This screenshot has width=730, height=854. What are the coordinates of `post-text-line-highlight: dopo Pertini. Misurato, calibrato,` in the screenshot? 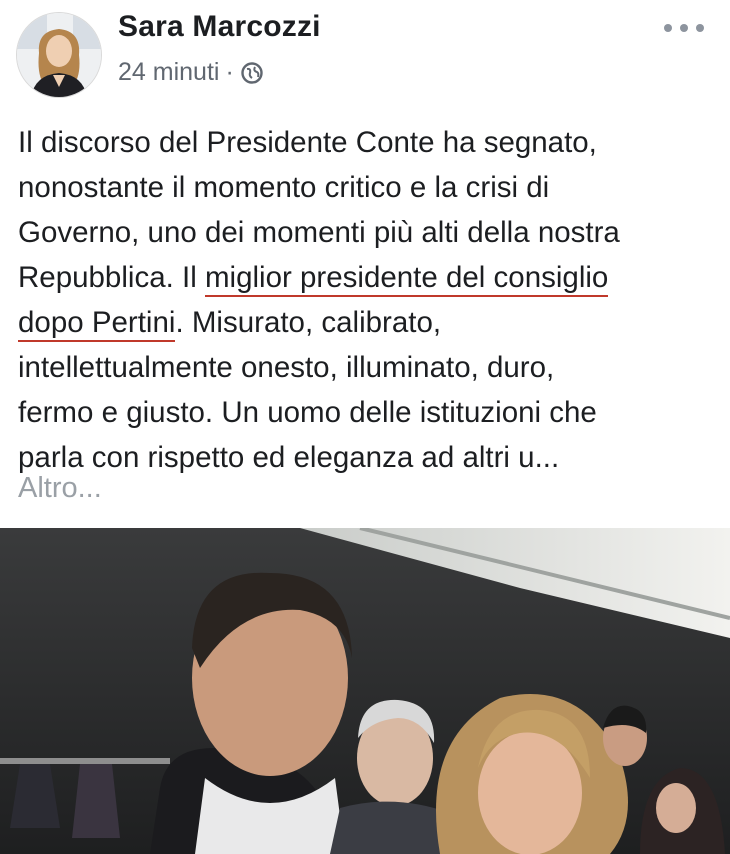 It's located at (363, 322).